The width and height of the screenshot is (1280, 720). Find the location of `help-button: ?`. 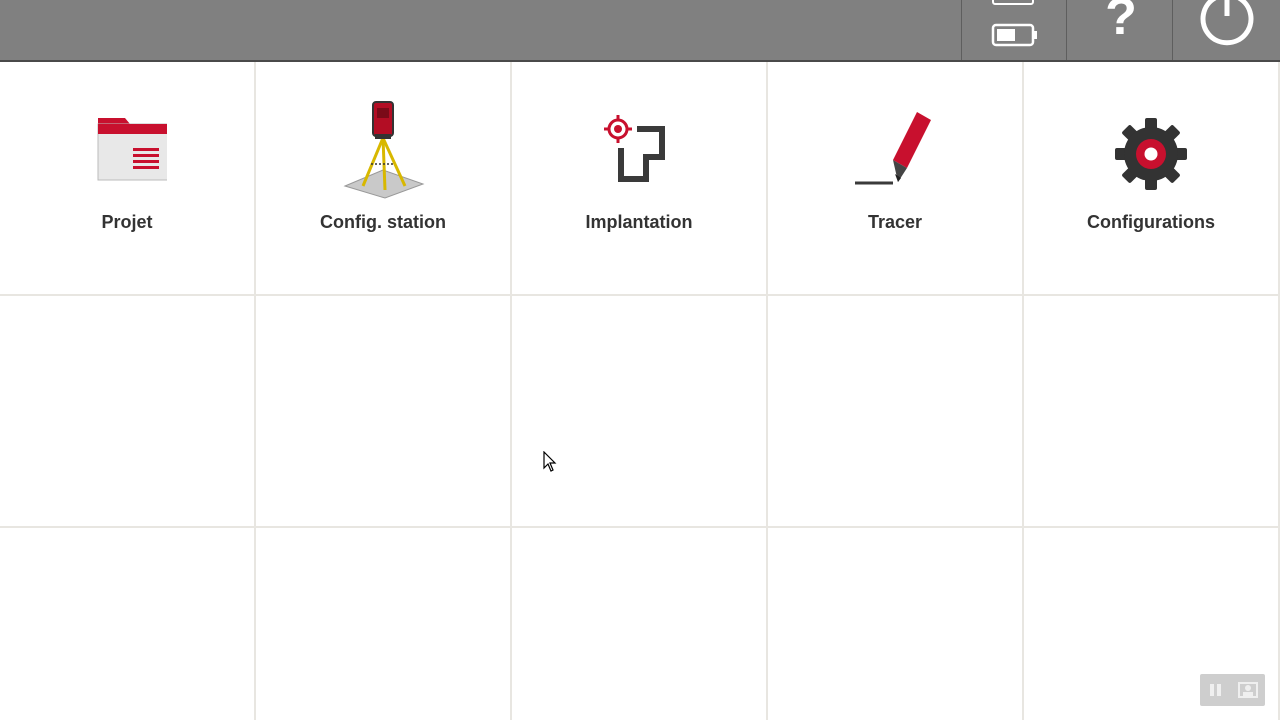

help-button: ? is located at coordinates (1119, 30).